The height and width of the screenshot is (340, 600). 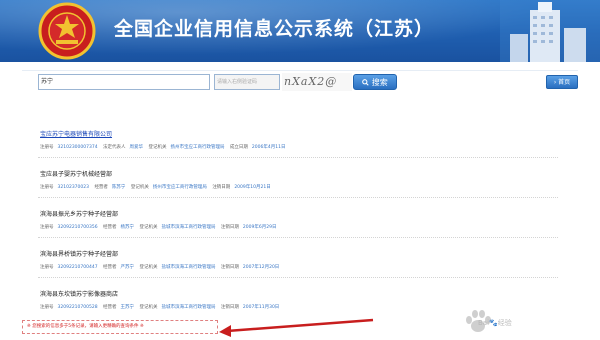 I want to click on meta-value: 2006年4月11日, so click(x=268, y=147).